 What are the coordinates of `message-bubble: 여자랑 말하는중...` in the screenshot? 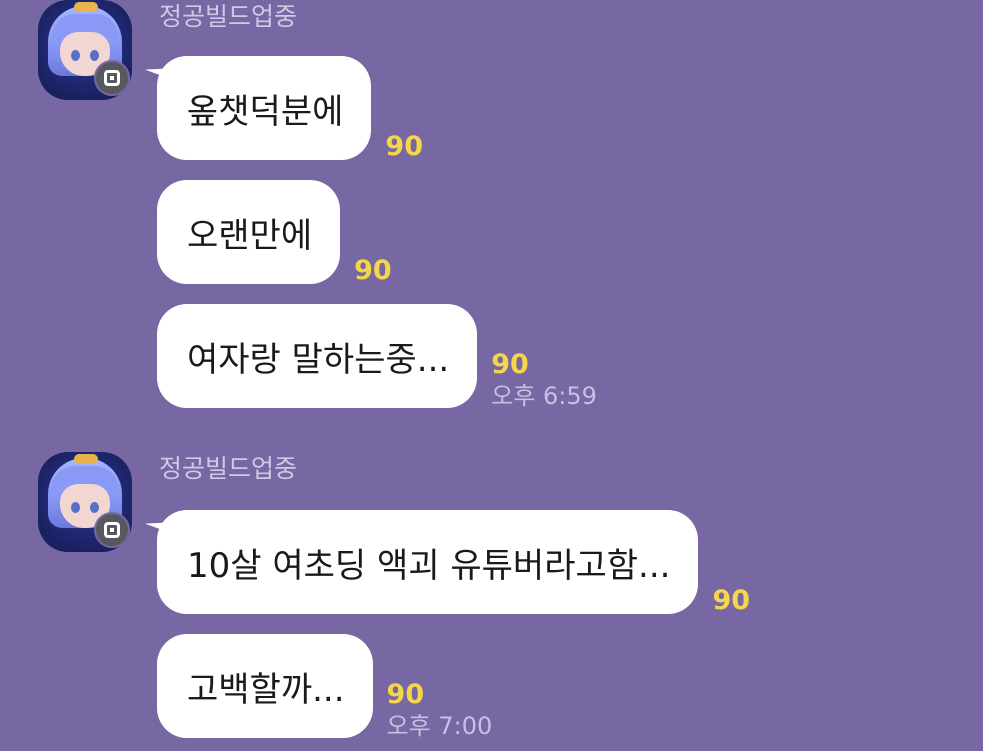 It's located at (317, 356).